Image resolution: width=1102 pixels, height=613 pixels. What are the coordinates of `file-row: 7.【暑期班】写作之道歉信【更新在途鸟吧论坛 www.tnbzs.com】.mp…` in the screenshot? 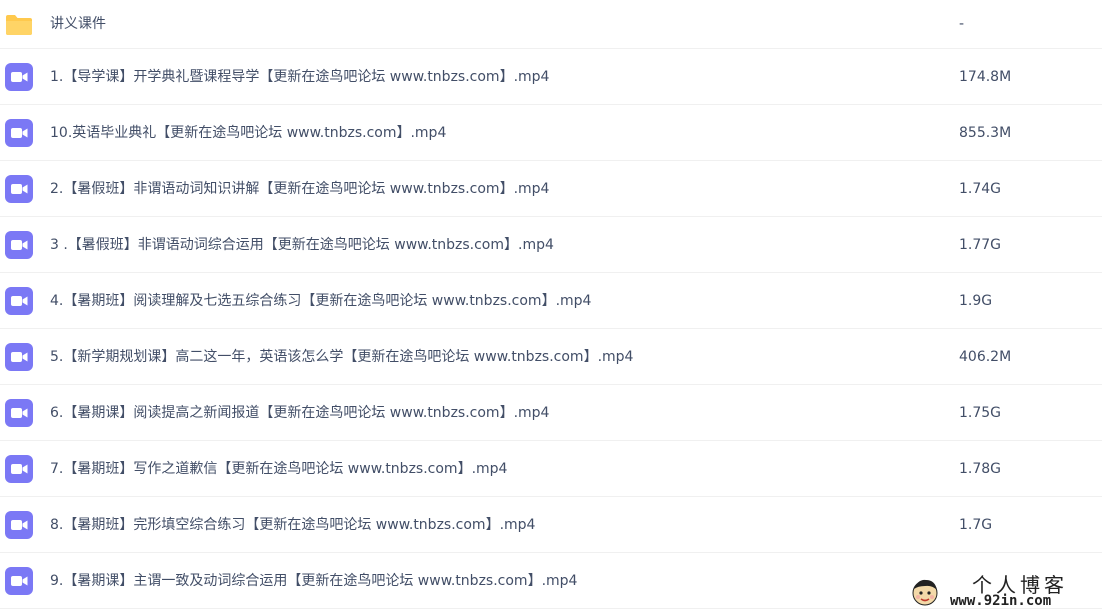 It's located at (551, 469).